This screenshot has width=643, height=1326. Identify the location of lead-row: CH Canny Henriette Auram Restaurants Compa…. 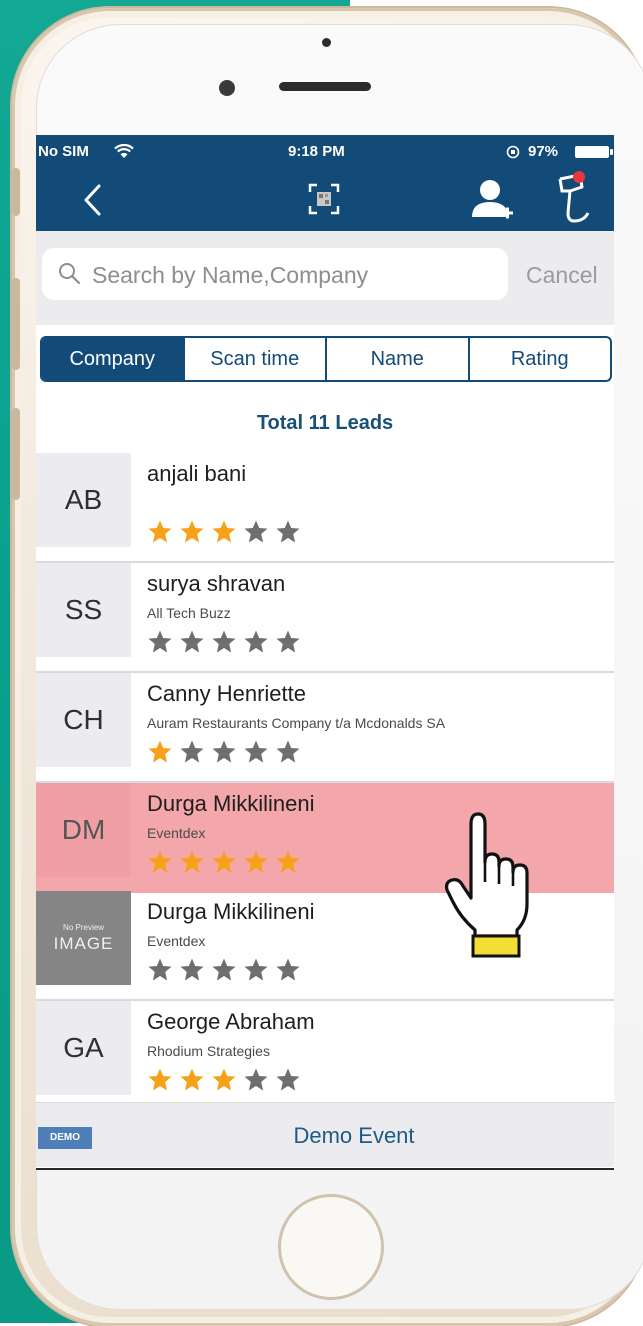
(325, 728).